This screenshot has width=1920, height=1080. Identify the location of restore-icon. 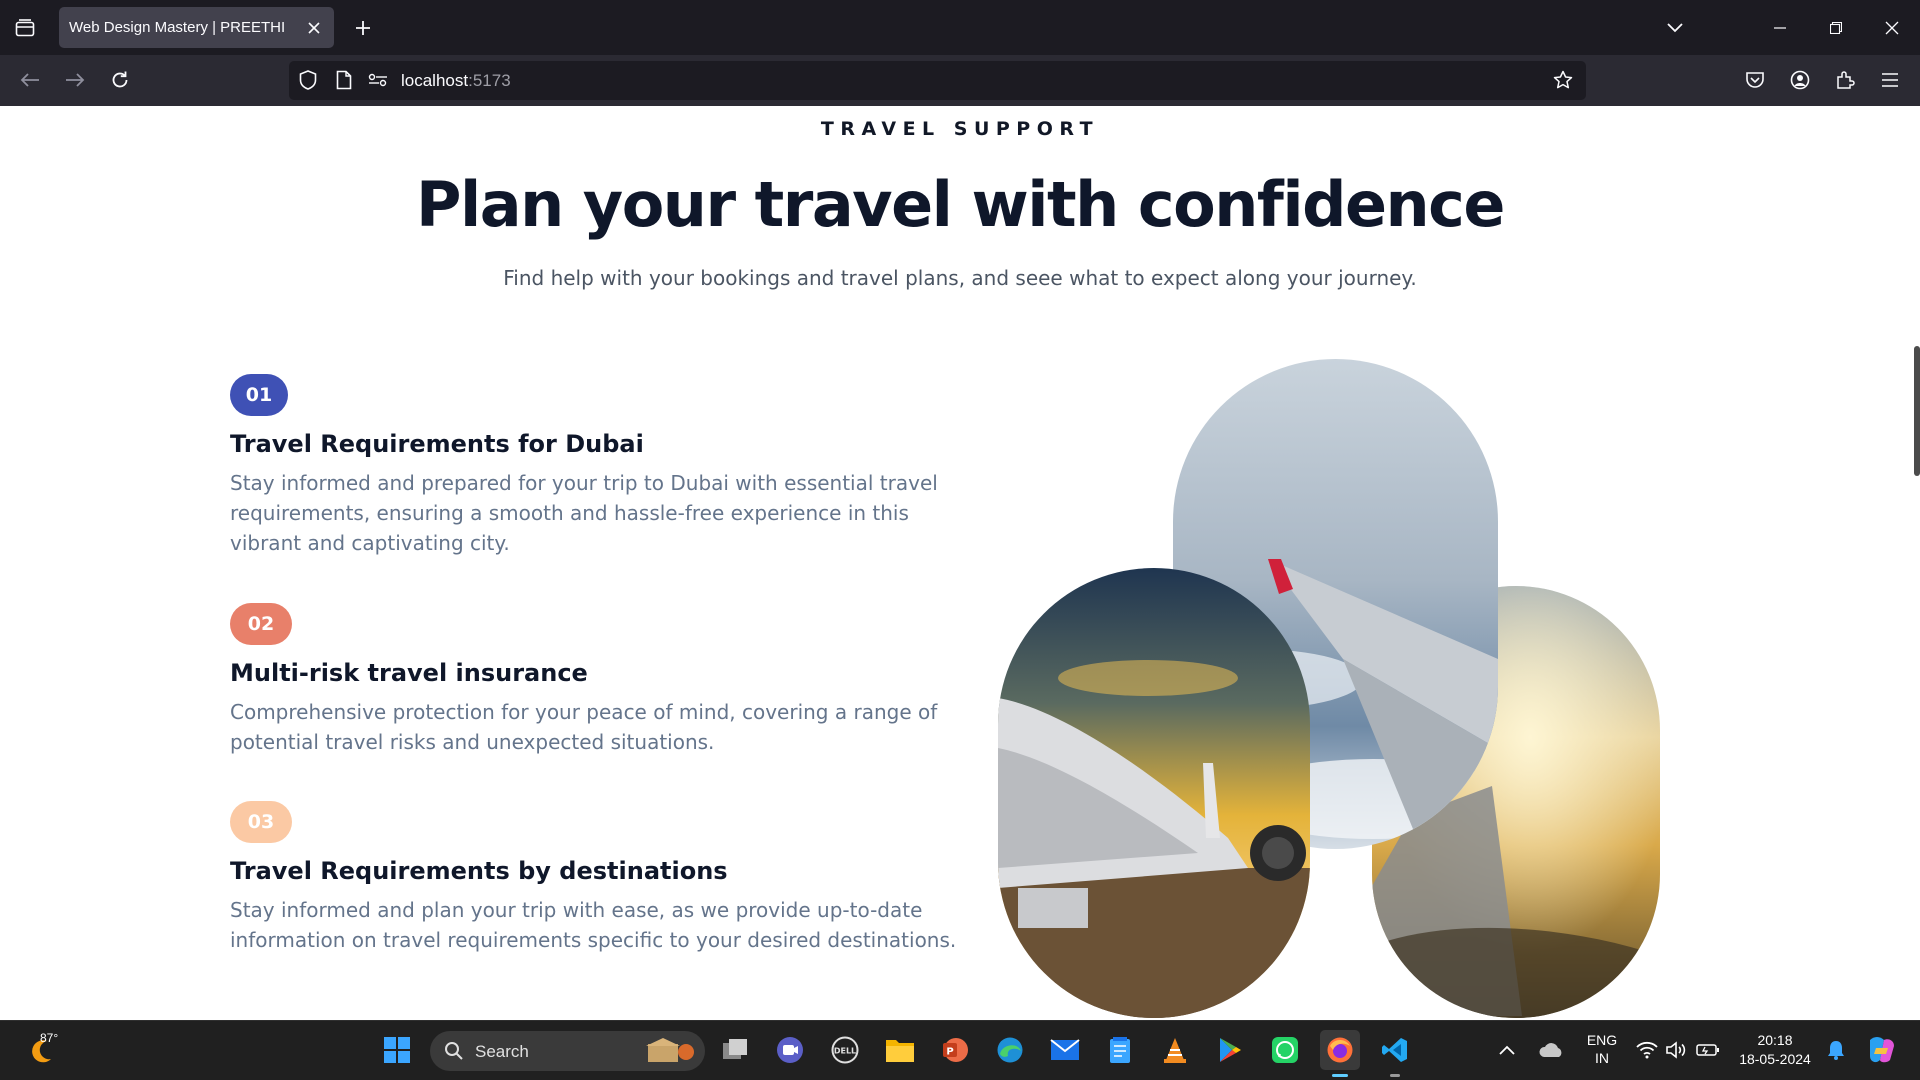
(1836, 27).